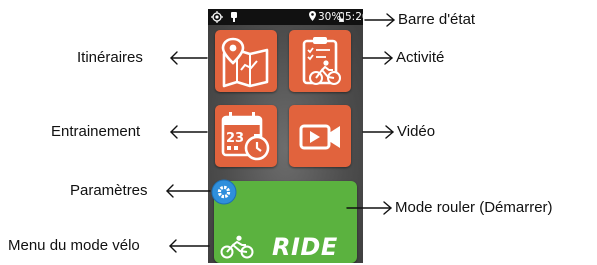  What do you see at coordinates (378, 132) in the screenshot?
I see `arrow-video` at bounding box center [378, 132].